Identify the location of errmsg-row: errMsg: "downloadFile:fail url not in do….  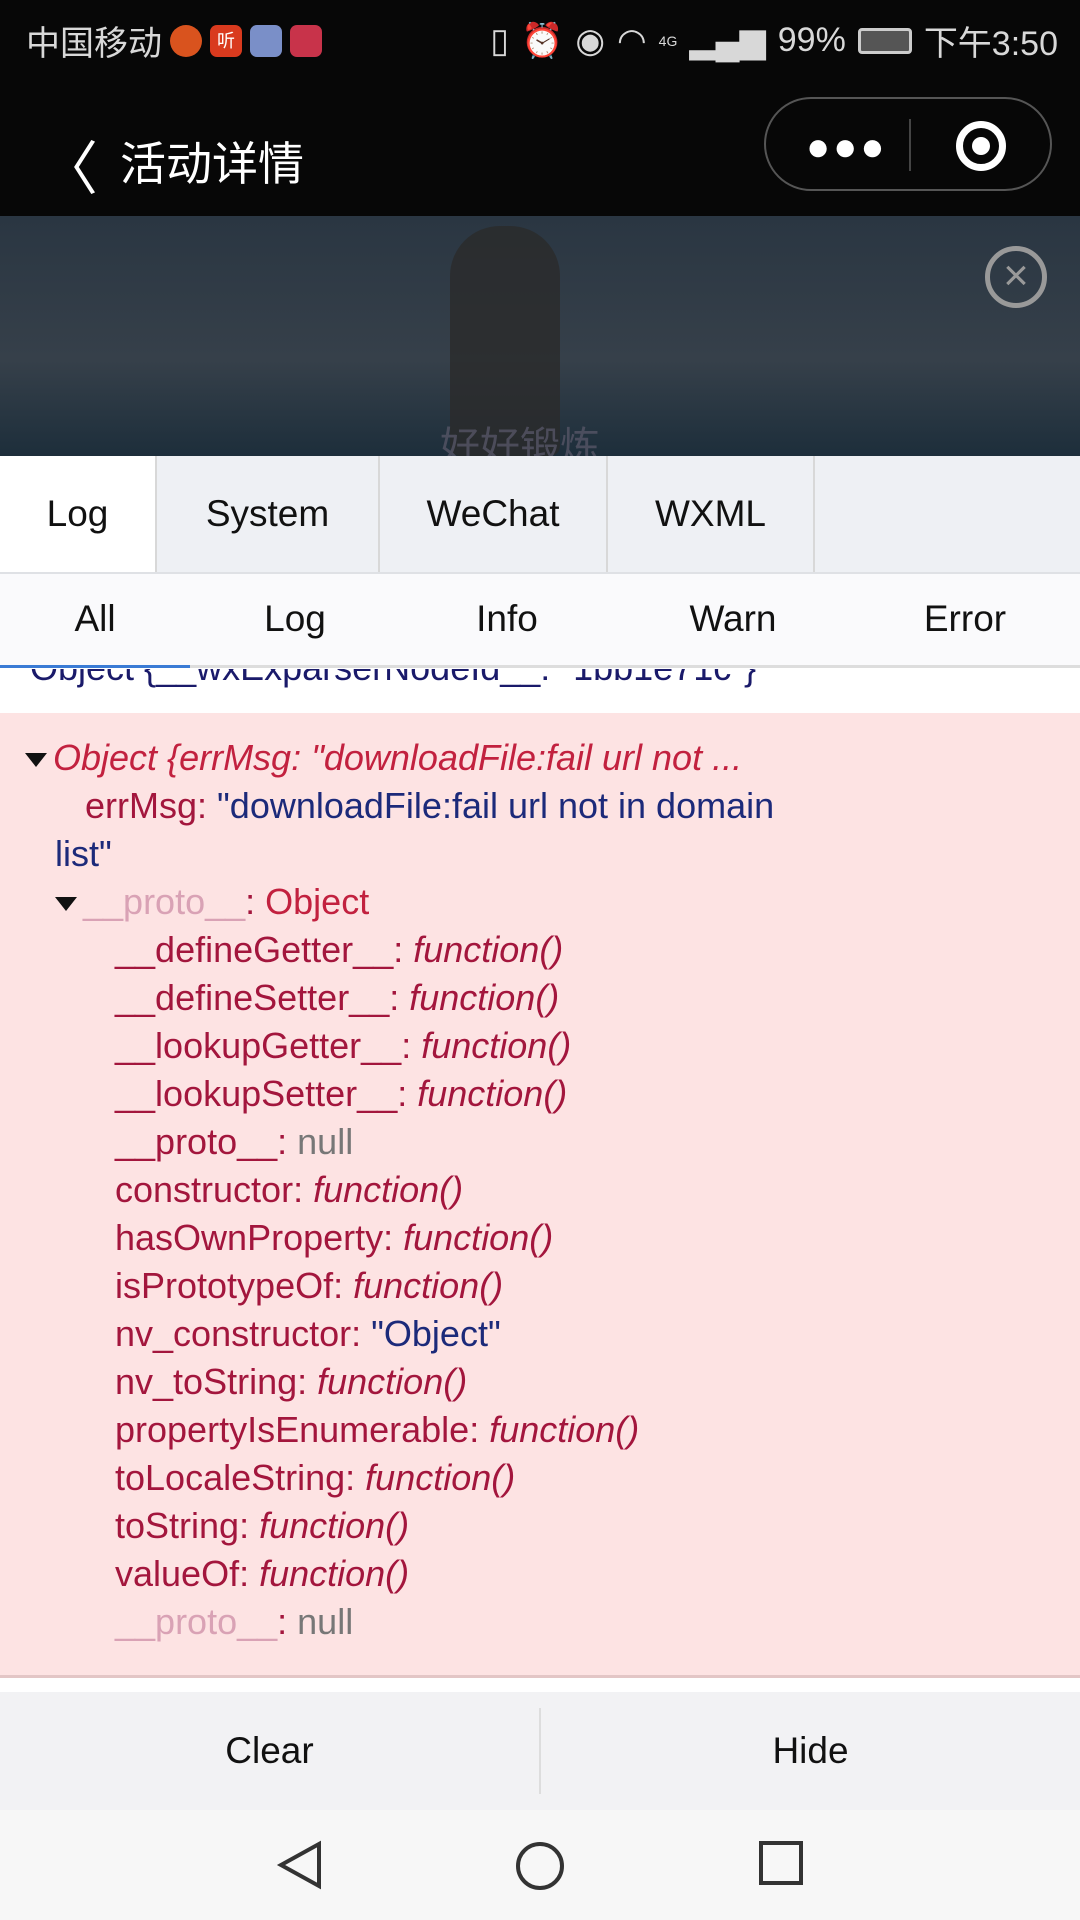
(430, 805).